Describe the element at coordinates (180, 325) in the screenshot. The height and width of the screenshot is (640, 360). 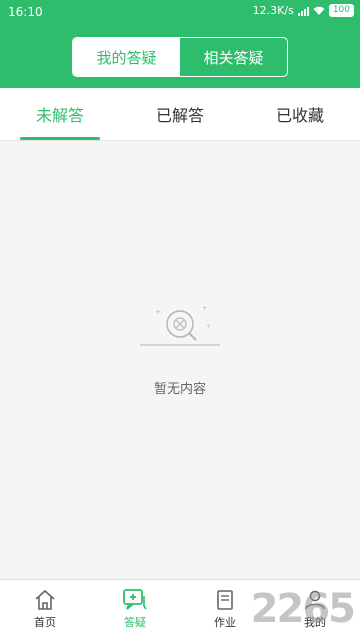
I see `empty-search-icon: + + +` at that location.